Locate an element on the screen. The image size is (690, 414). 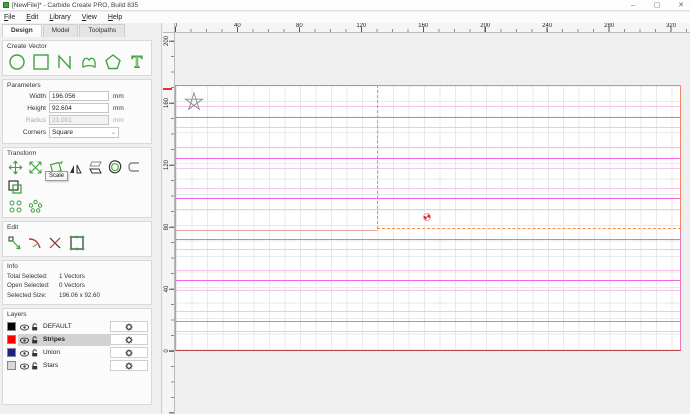
svg-text: T is located at coordinates (137, 62).